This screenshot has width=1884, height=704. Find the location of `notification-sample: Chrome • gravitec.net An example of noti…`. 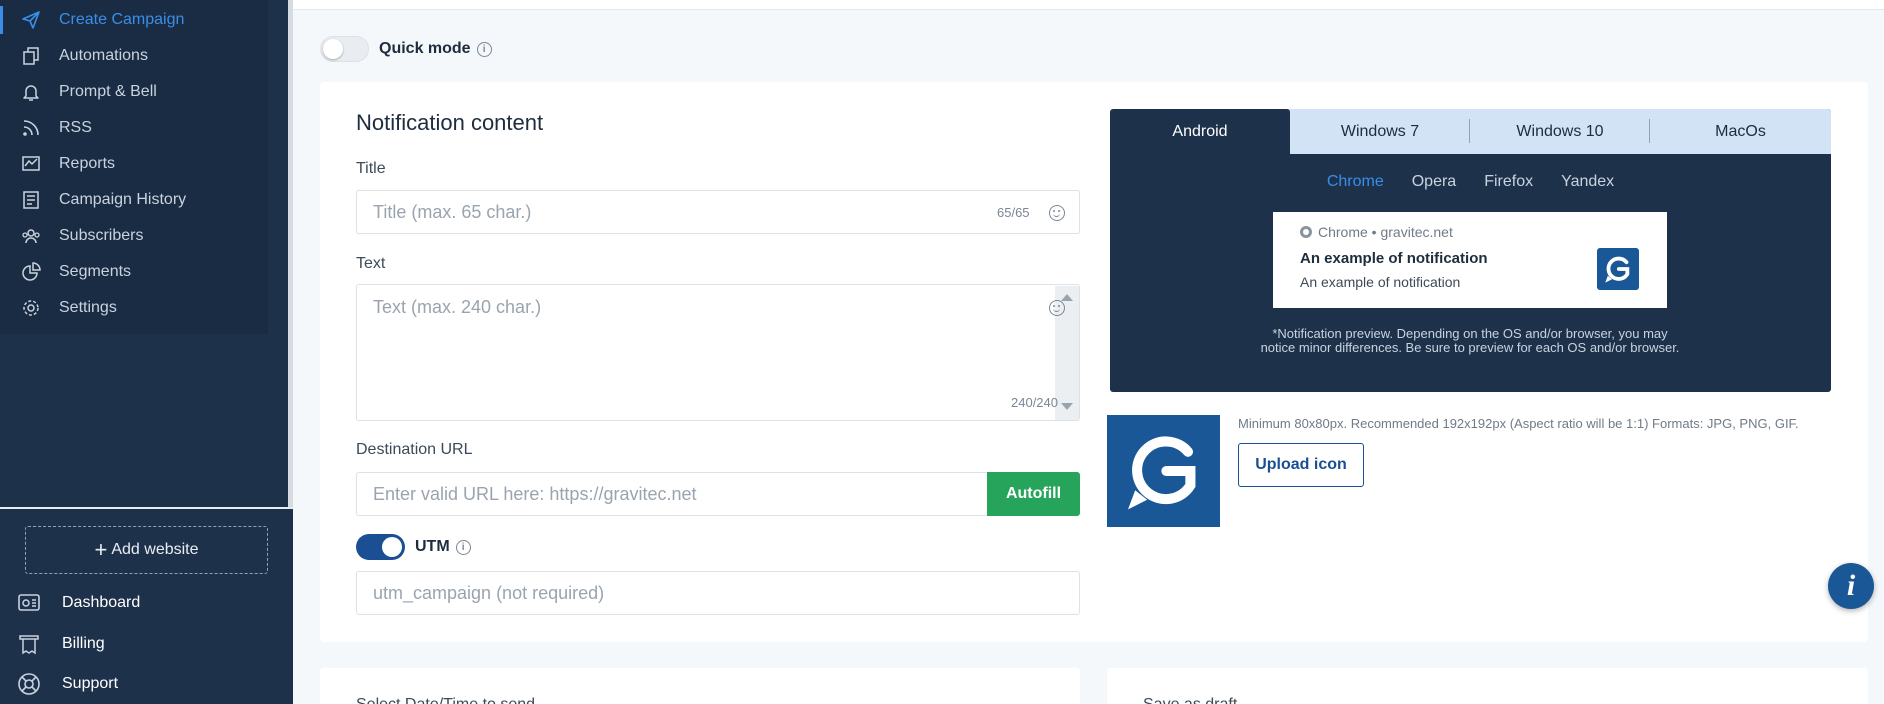

notification-sample: Chrome • gravitec.net An example of noti… is located at coordinates (1470, 260).